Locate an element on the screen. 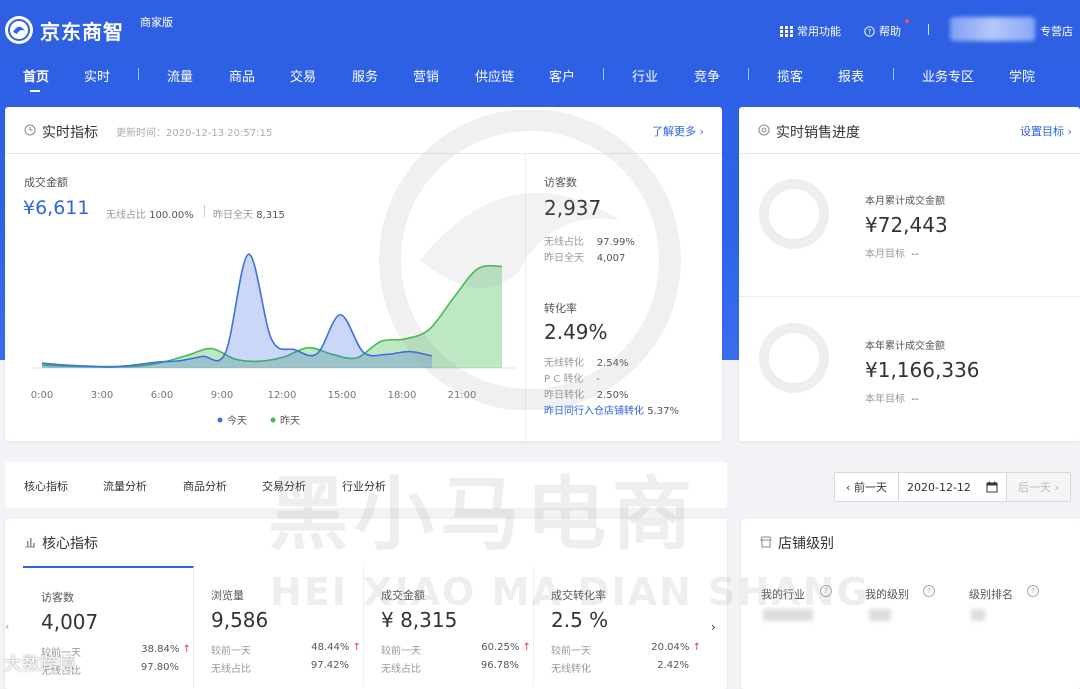 The image size is (1080, 689). gmv-wireless: 无线占比 100.00% is located at coordinates (150, 213).